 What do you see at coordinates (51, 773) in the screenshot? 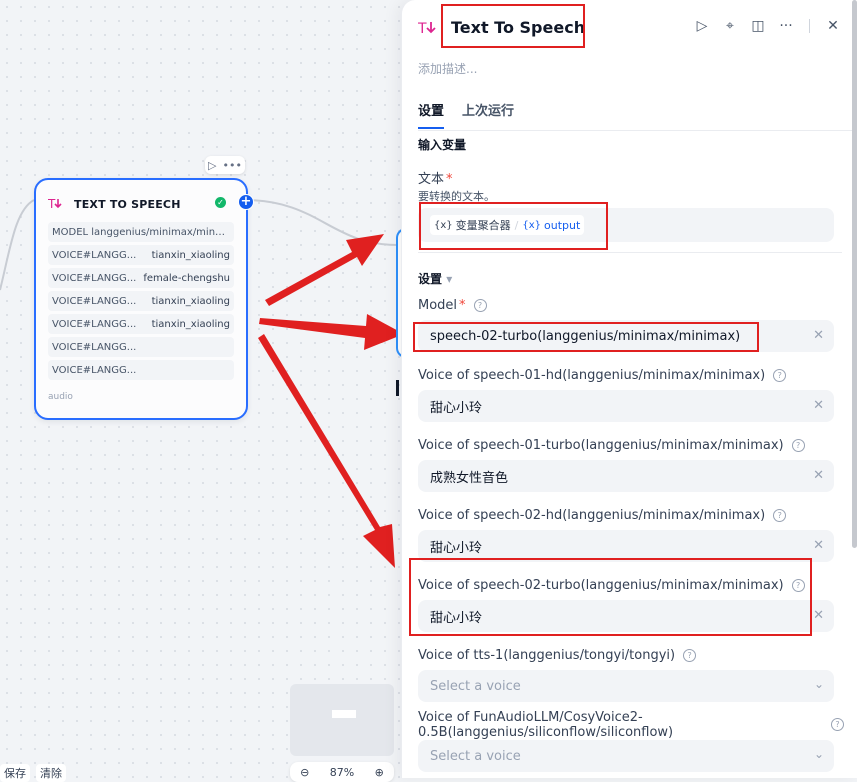
I see `clear-button: 清除` at bounding box center [51, 773].